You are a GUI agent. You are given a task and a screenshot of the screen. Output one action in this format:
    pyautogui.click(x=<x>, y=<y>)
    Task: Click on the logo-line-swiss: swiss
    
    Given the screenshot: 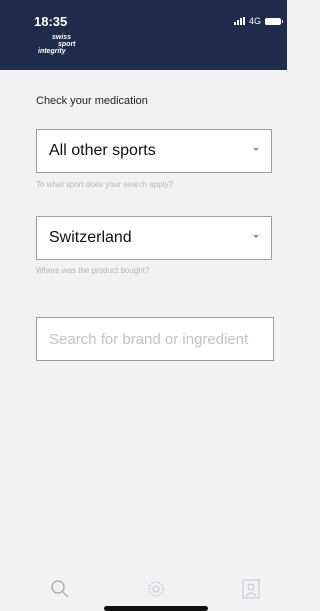 What is the action you would take?
    pyautogui.click(x=62, y=37)
    